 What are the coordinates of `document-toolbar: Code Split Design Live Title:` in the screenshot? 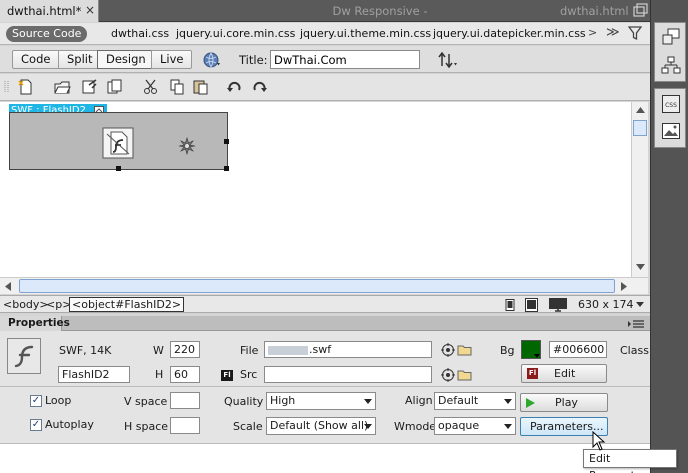 It's located at (325, 59).